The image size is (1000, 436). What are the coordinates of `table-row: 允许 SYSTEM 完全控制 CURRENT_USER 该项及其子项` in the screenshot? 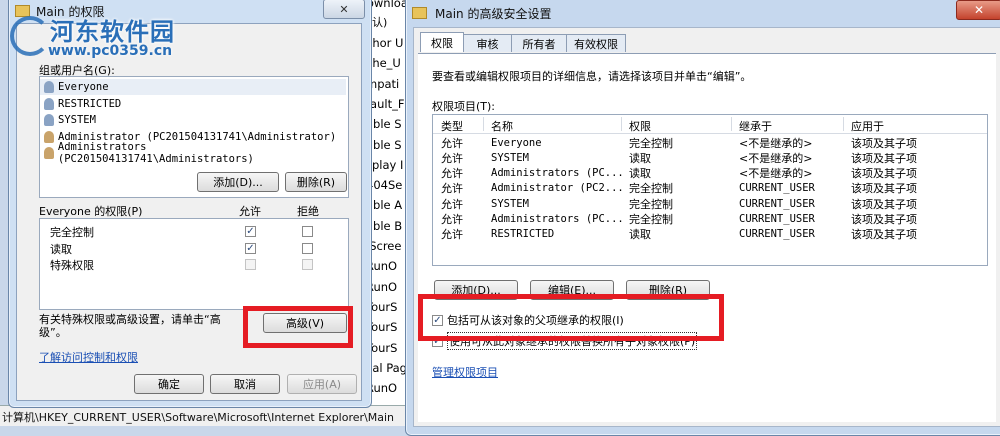 It's located at (710, 203).